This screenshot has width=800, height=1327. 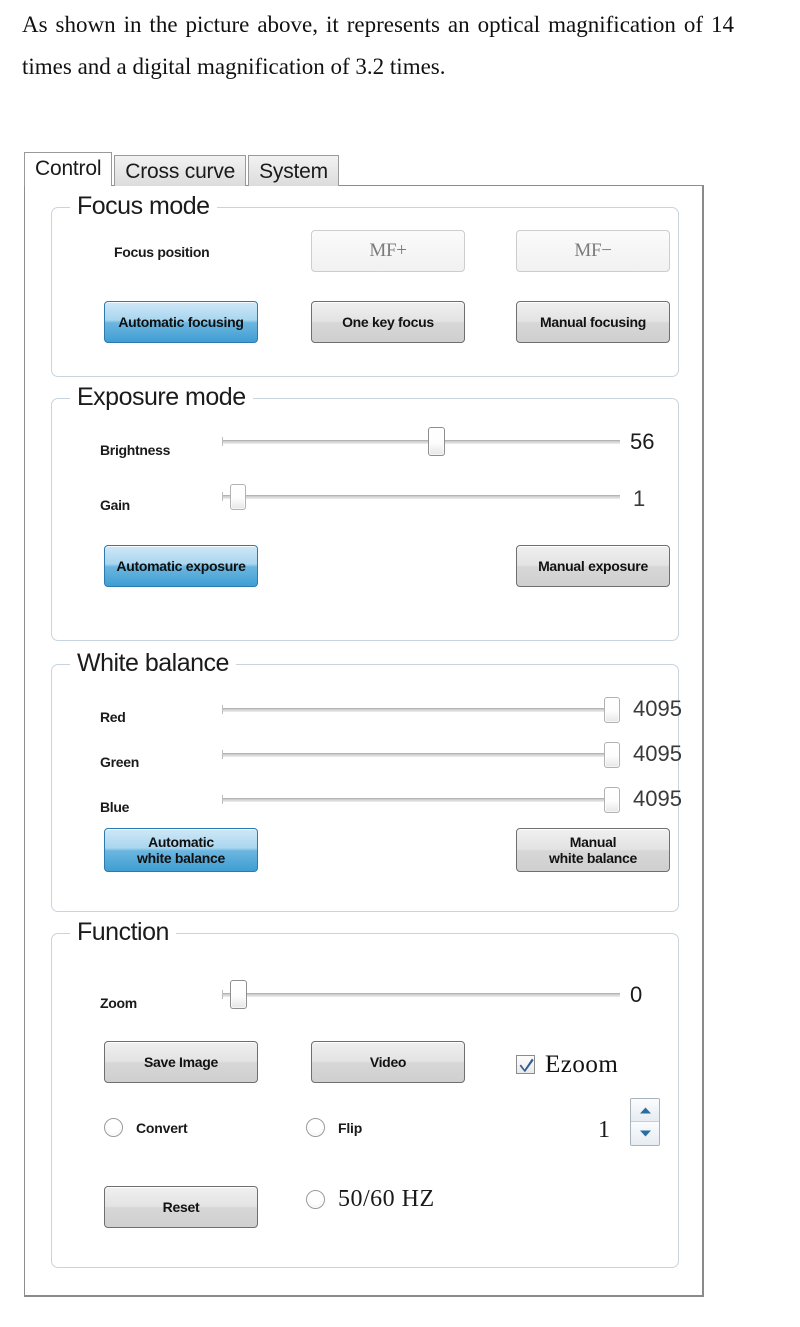 I want to click on red-slider, so click(x=421, y=710).